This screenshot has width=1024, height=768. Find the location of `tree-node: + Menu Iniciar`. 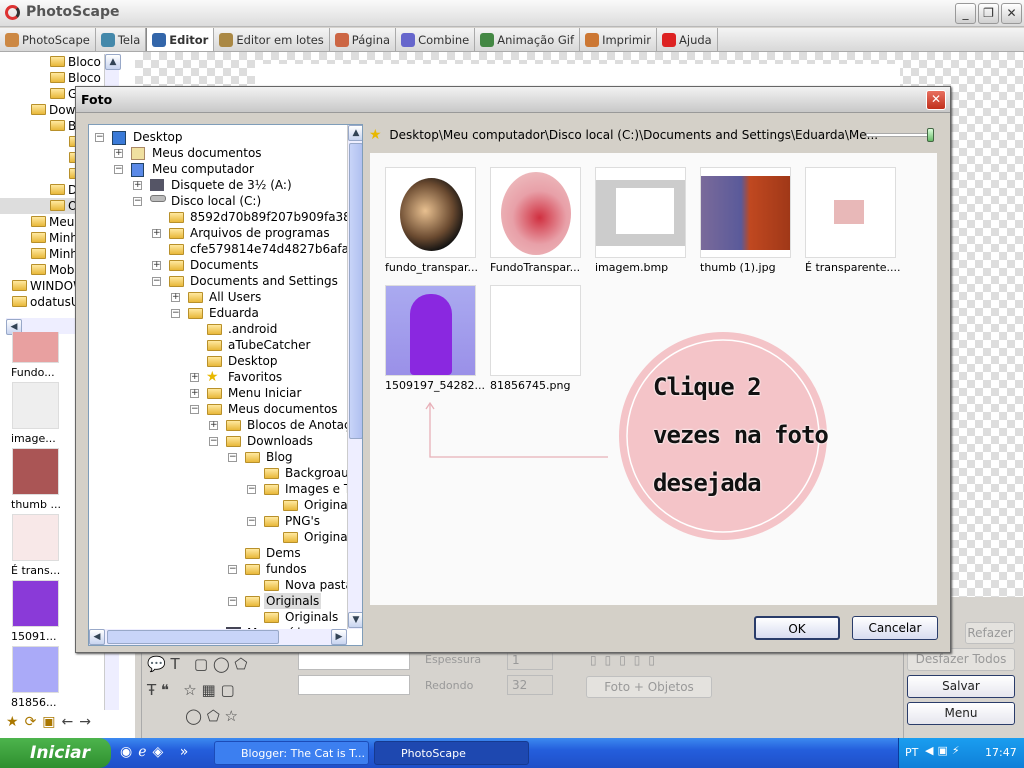

tree-node: + Menu Iniciar is located at coordinates (218, 393).